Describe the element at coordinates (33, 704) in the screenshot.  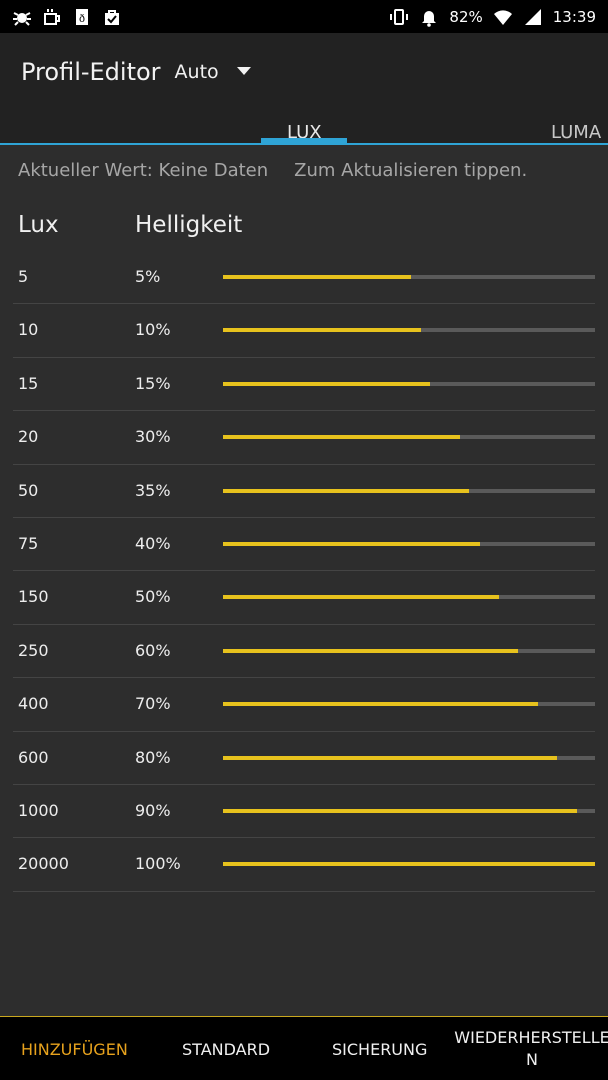
I see `row-lux: 400` at that location.